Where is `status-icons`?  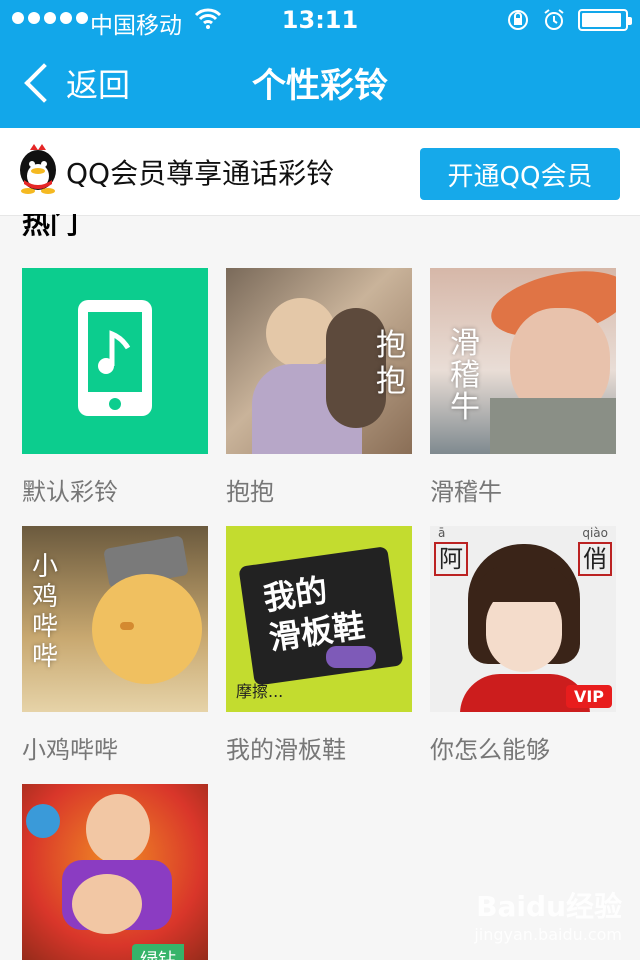 status-icons is located at coordinates (569, 20).